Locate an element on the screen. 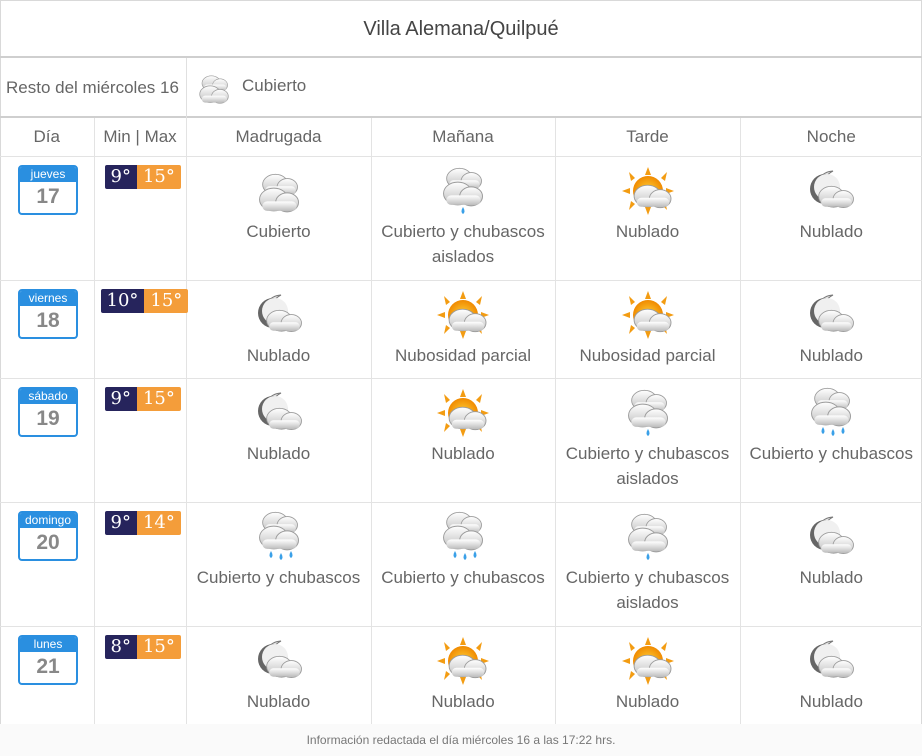  current-forecast-row: Resto del miércoles 16 Cubierto is located at coordinates (461, 88).